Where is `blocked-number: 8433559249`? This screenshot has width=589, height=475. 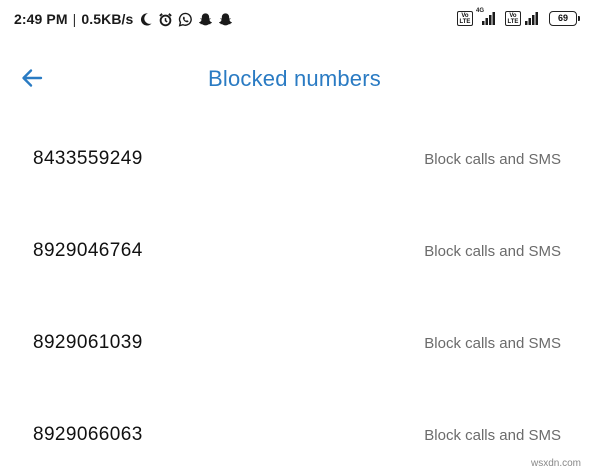
blocked-number: 8433559249 is located at coordinates (88, 158).